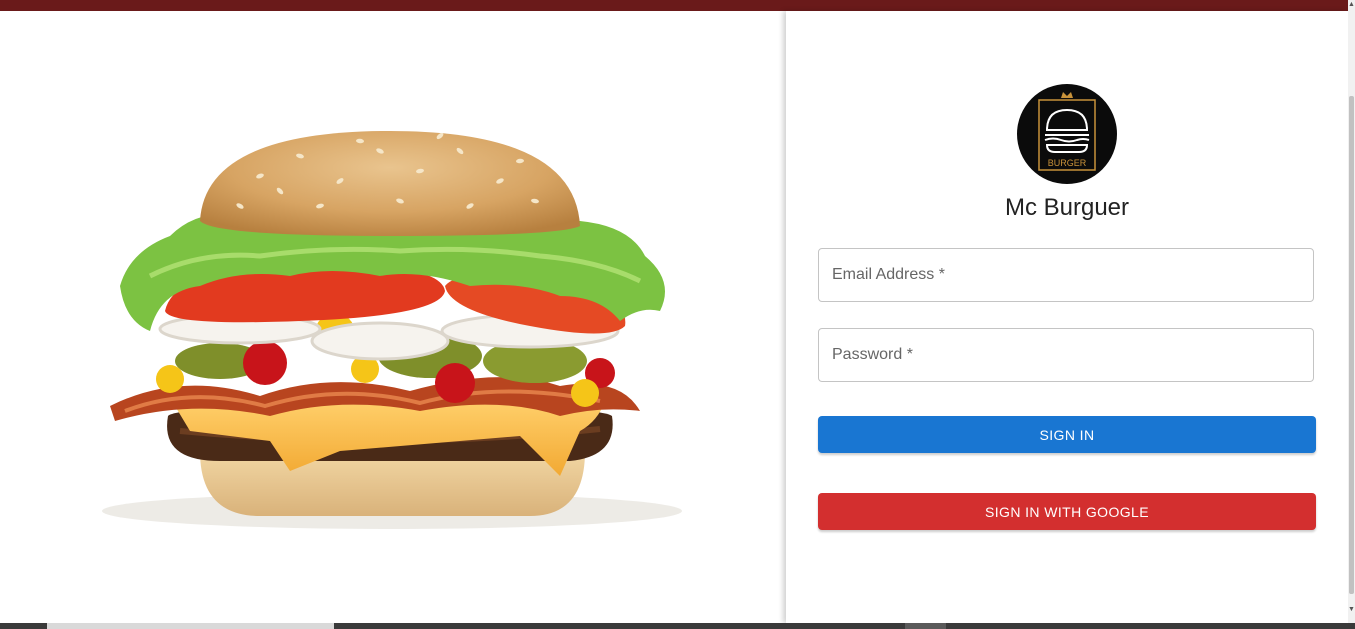 This screenshot has width=1355, height=629. Describe the element at coordinates (1067, 207) in the screenshot. I see `brand-name: Mc Burguer` at that location.